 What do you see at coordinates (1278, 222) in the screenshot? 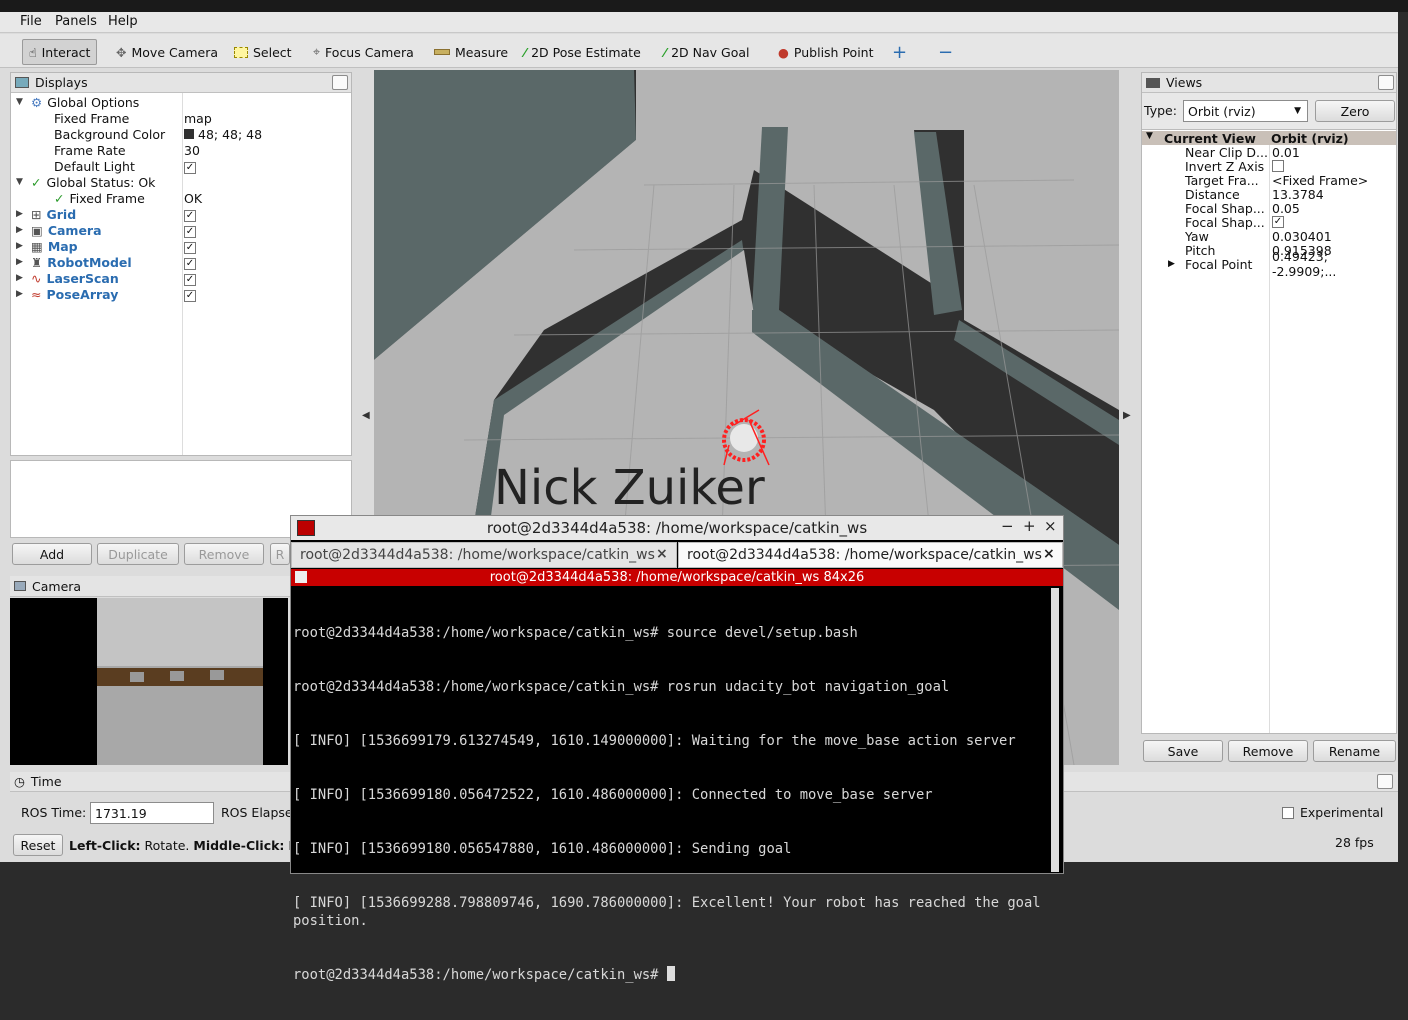
I see `focal-shape-checkbox: ✓` at bounding box center [1278, 222].